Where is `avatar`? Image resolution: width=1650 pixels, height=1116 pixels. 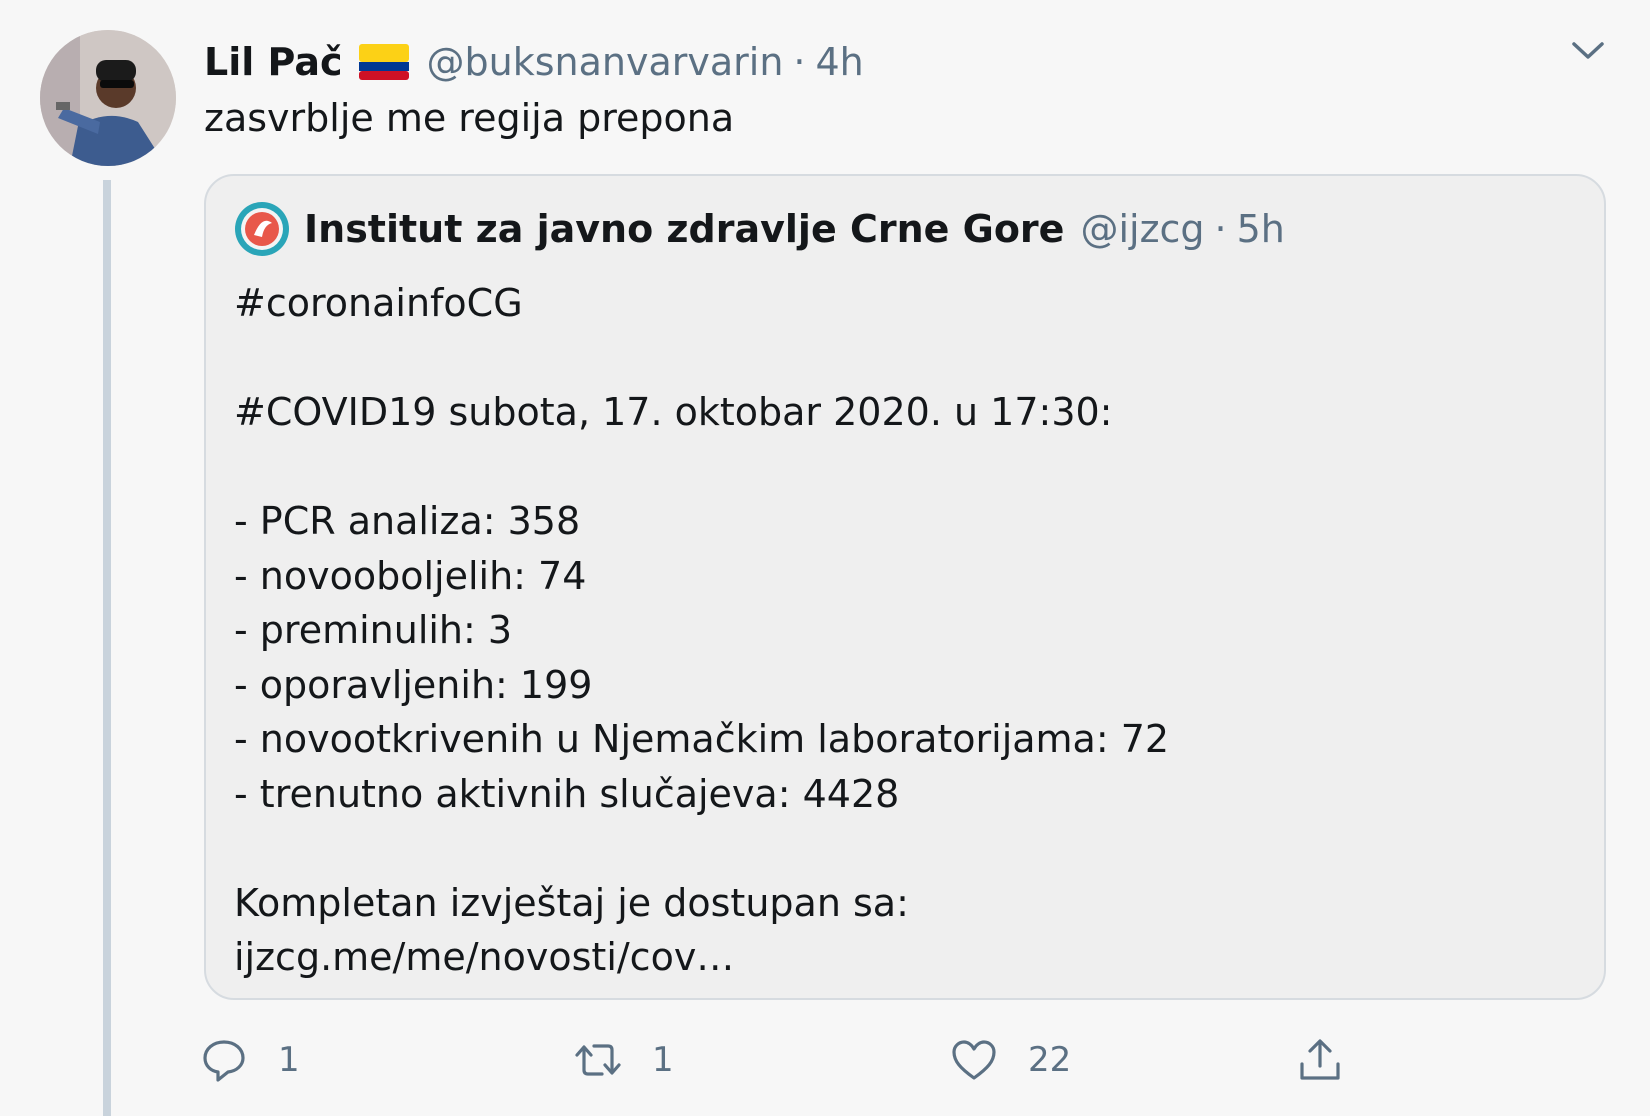
avatar is located at coordinates (108, 98).